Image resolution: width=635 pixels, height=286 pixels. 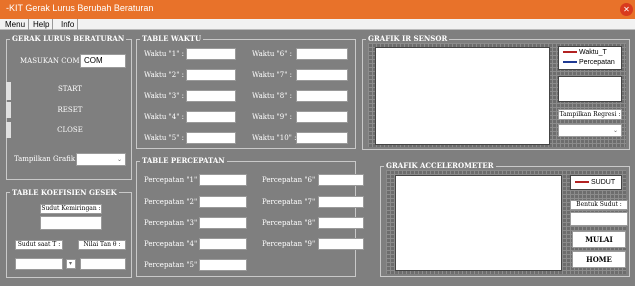 What do you see at coordinates (317, 9) in the screenshot?
I see `title-bar: -KIT Gerak Lurus Berubah Beraturan ✕` at bounding box center [317, 9].